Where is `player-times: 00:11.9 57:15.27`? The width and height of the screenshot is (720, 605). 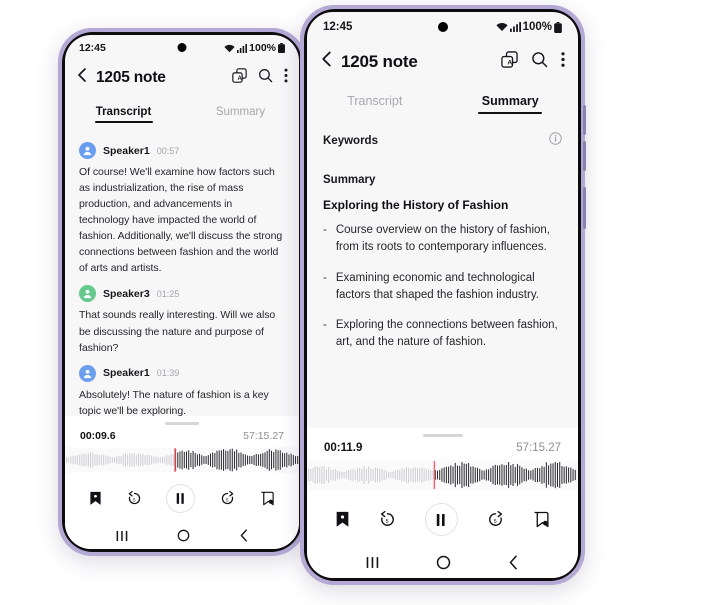
player-times: 00:11.9 57:15.27 is located at coordinates (442, 451).